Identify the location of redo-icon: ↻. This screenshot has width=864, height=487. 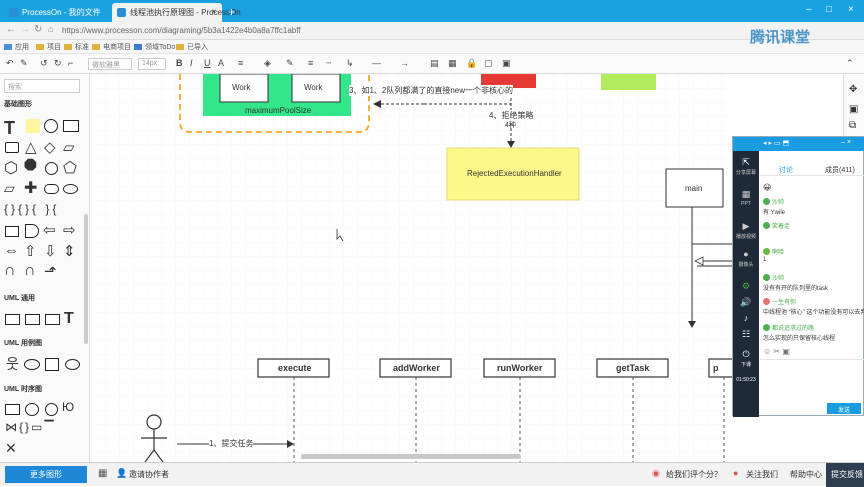
(58, 63).